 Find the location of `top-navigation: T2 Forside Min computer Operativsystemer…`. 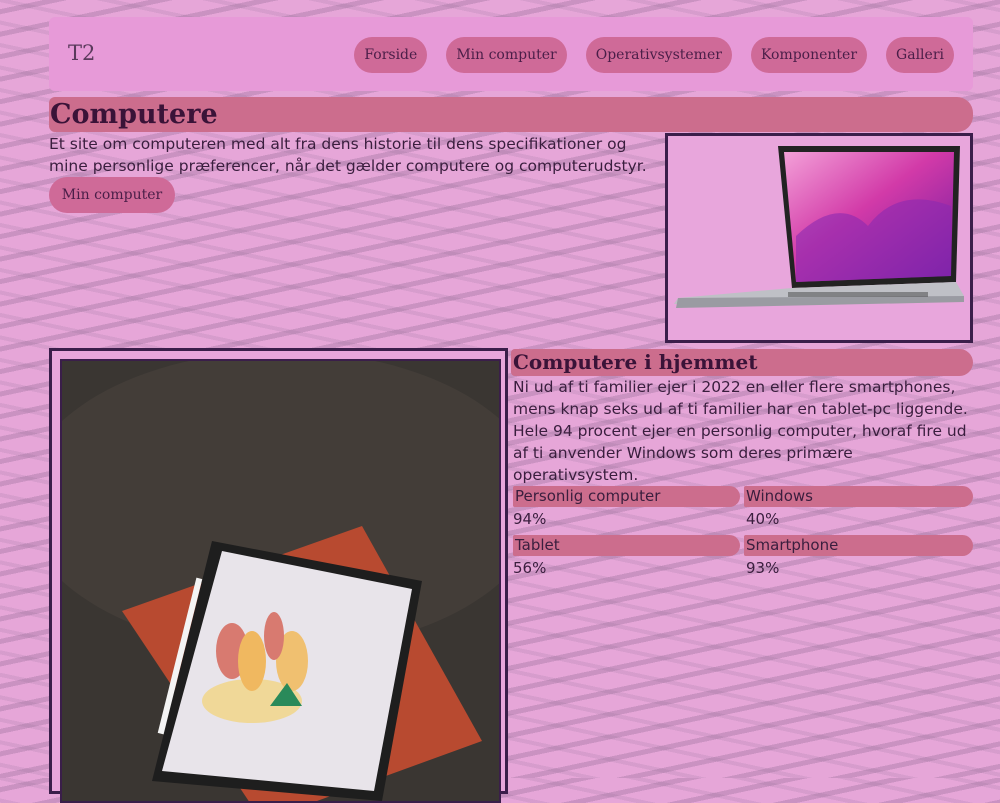

top-navigation: T2 Forside Min computer Operativsystemer… is located at coordinates (511, 54).